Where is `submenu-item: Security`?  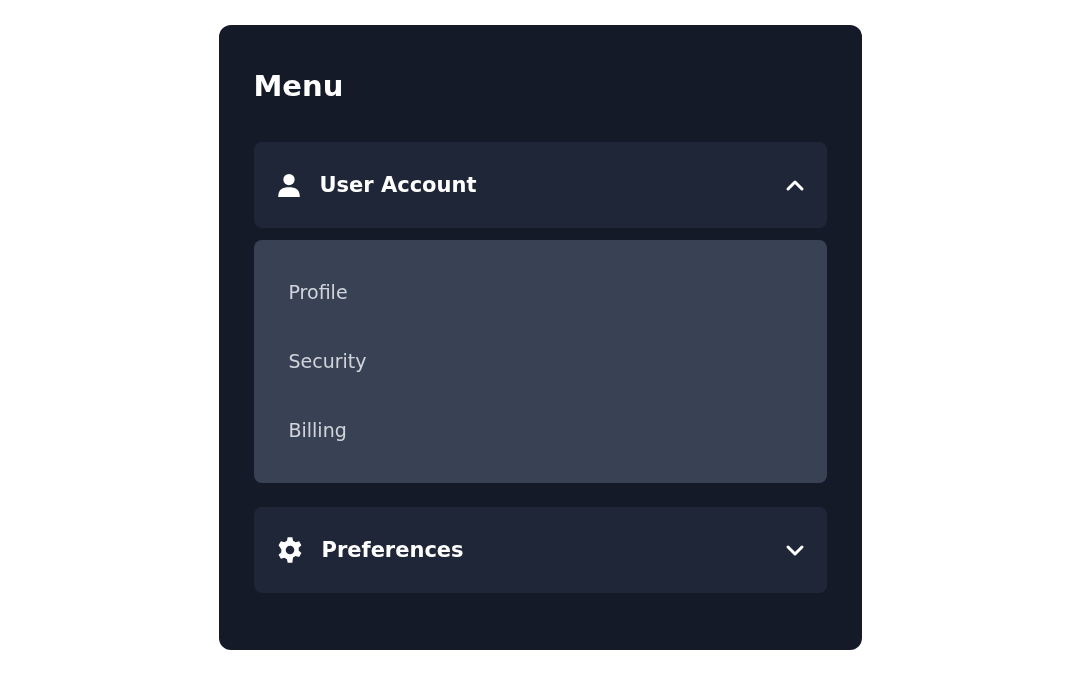
submenu-item: Security is located at coordinates (540, 361).